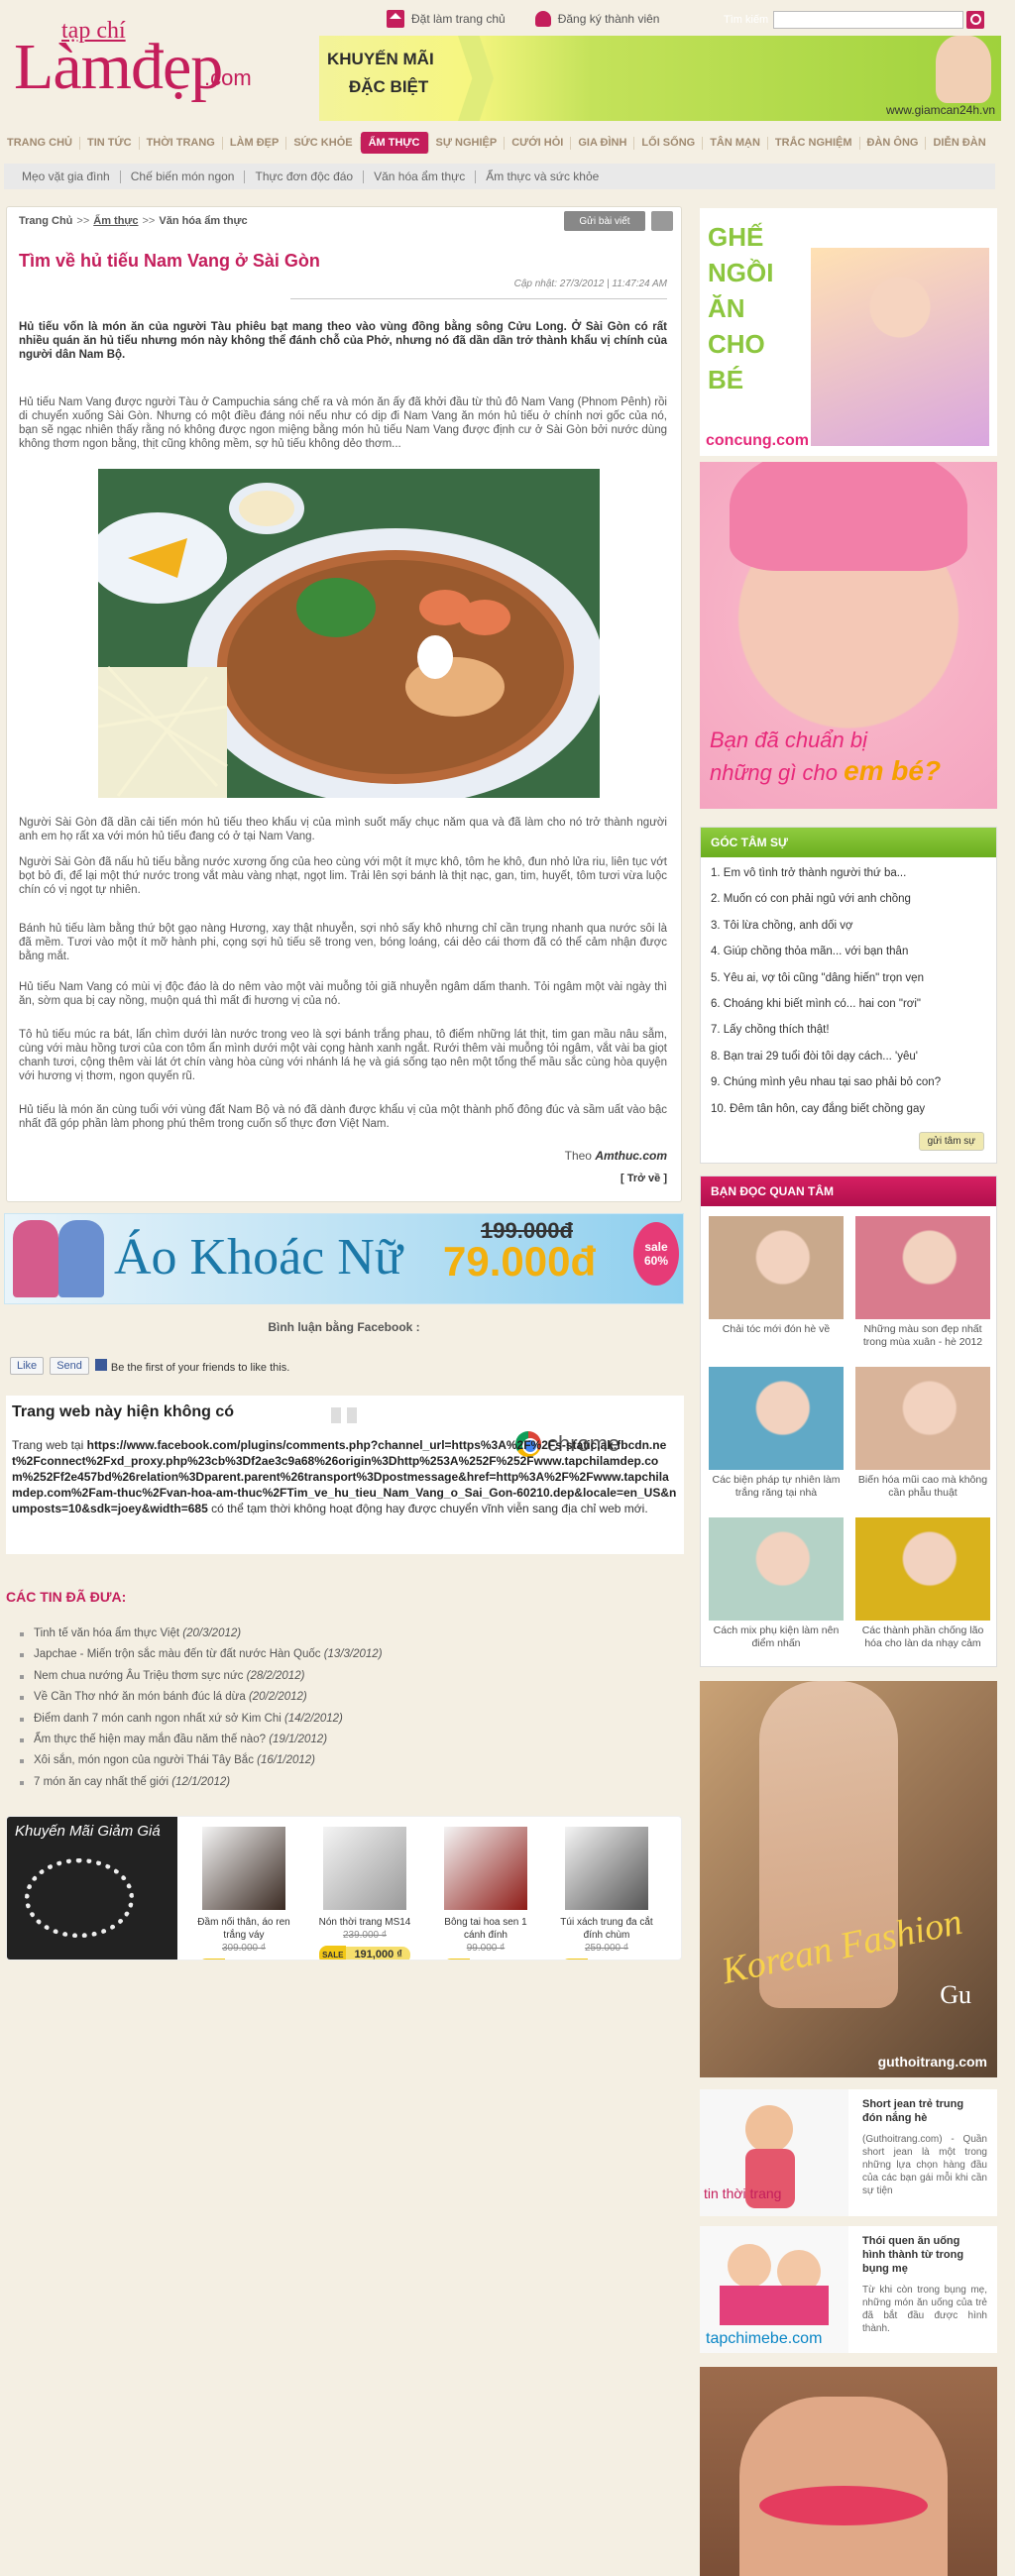  What do you see at coordinates (305, 176) in the screenshot?
I see `subnav-item: Thực đơn độc đáo` at bounding box center [305, 176].